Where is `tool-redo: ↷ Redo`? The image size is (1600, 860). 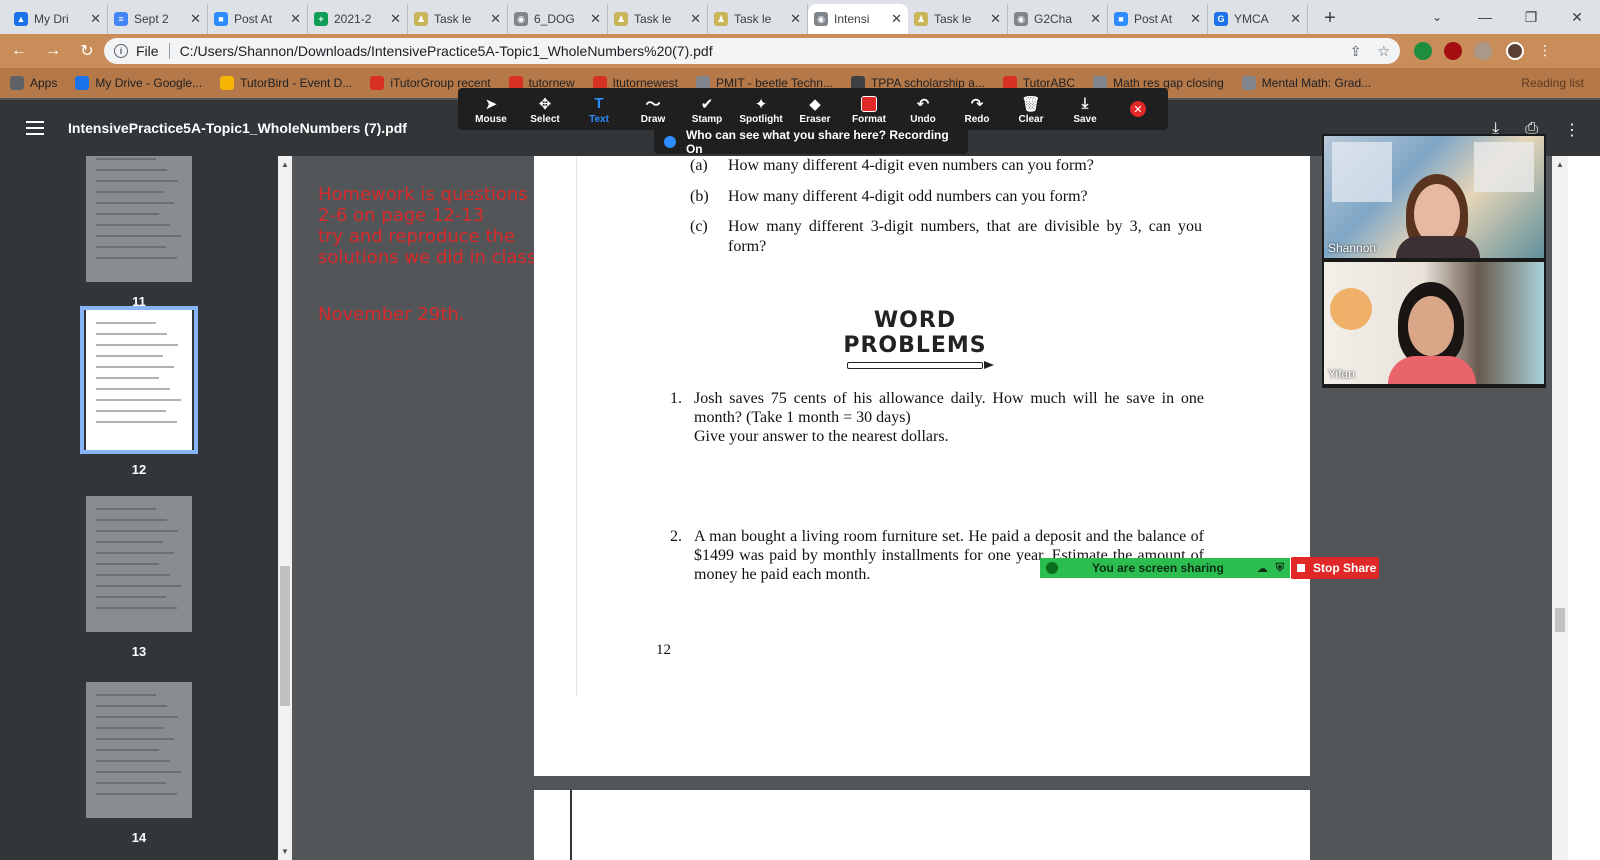
tool-redo: ↷ Redo is located at coordinates (977, 109).